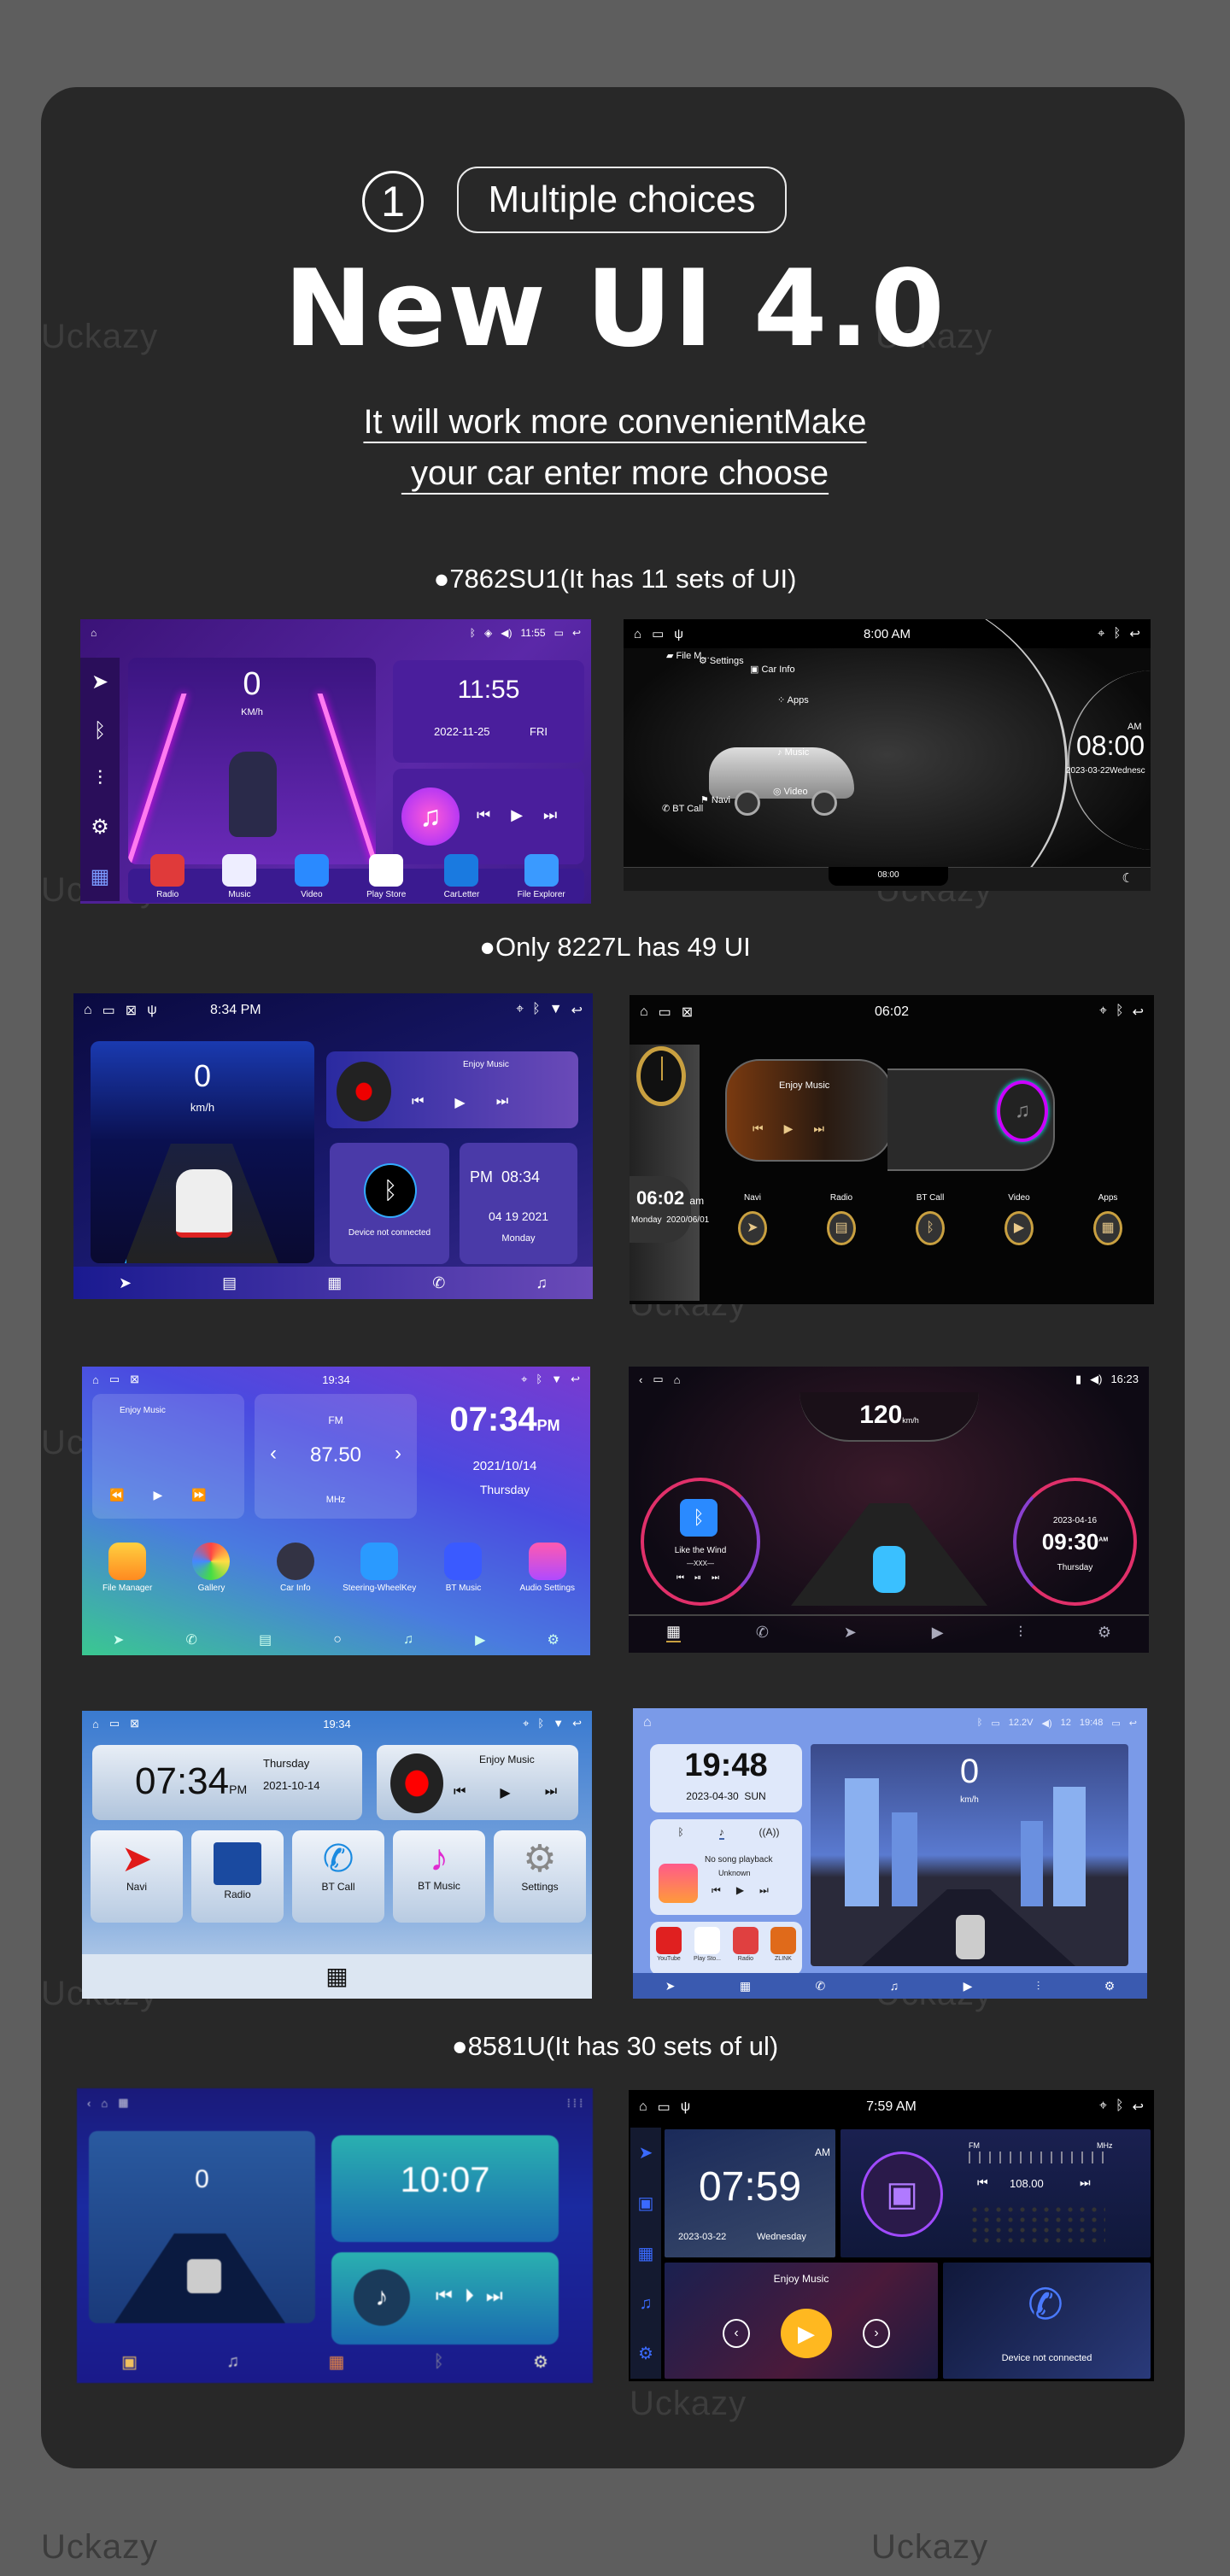 This screenshot has height=2576, width=1230. I want to click on music-widget: ♪ ⏮ ⏵ ⏭, so click(445, 2298).